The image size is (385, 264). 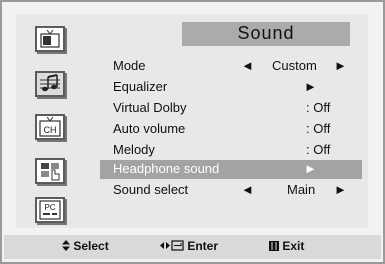 What do you see at coordinates (203, 246) in the screenshot?
I see `help-enter-label: Enter` at bounding box center [203, 246].